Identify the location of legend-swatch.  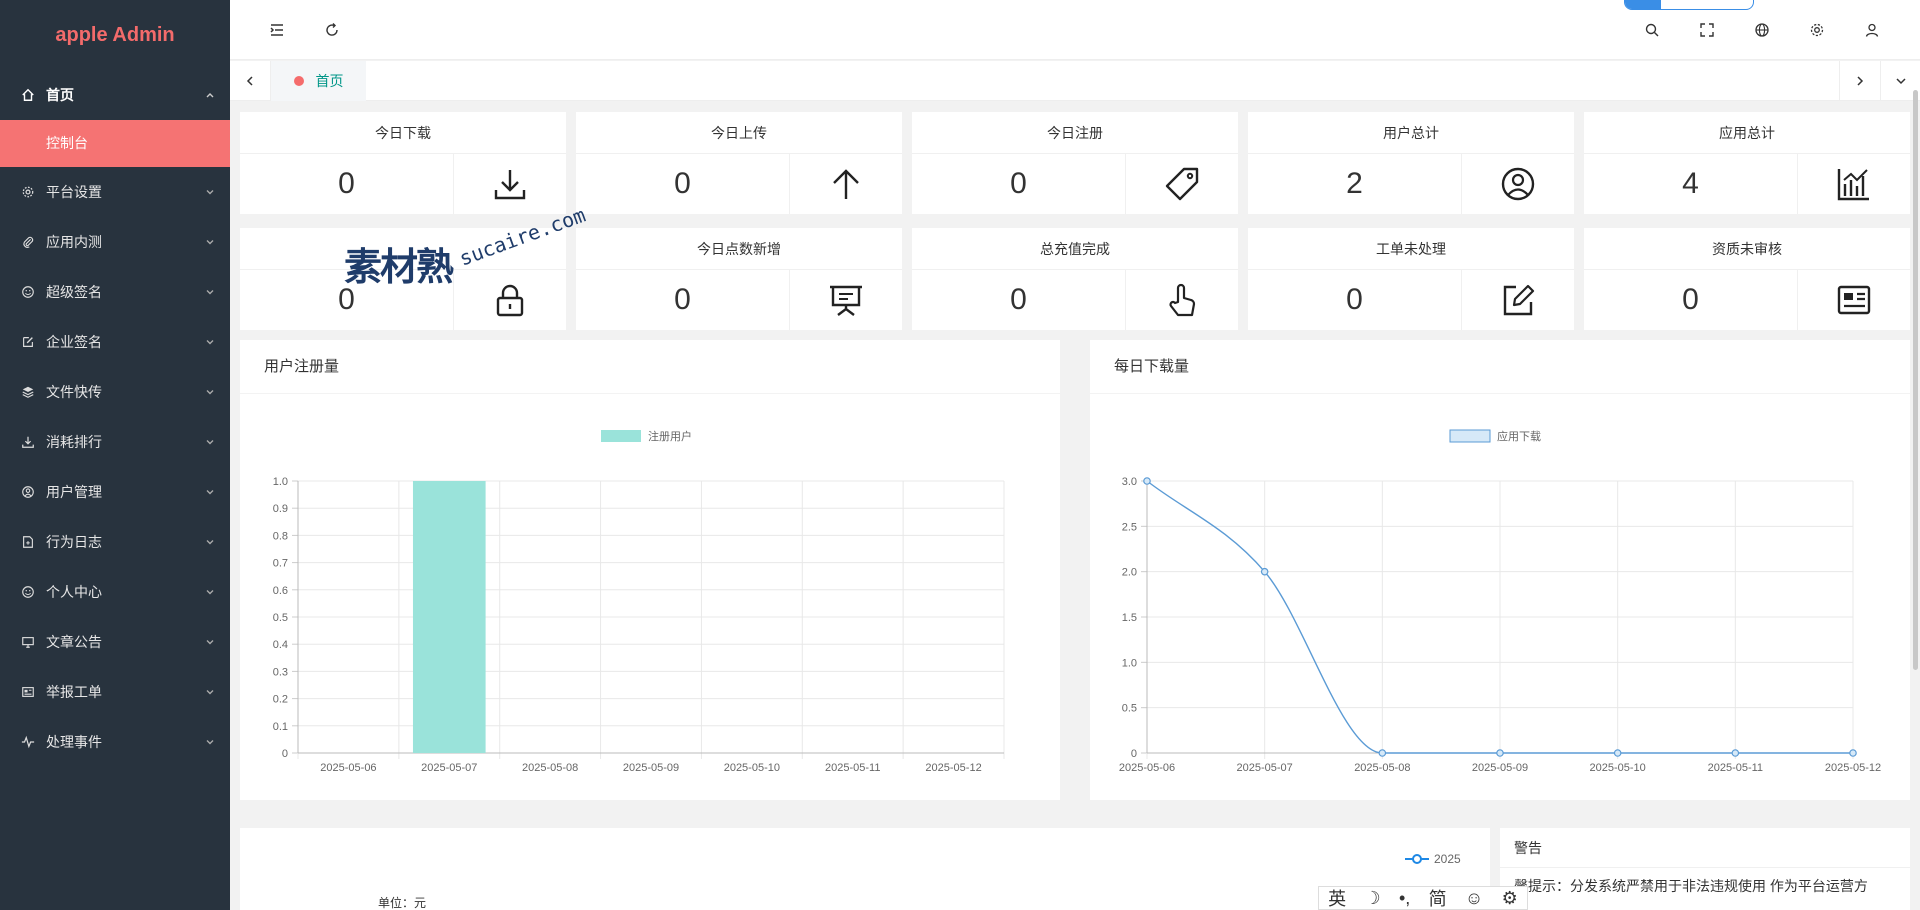
(1470, 436).